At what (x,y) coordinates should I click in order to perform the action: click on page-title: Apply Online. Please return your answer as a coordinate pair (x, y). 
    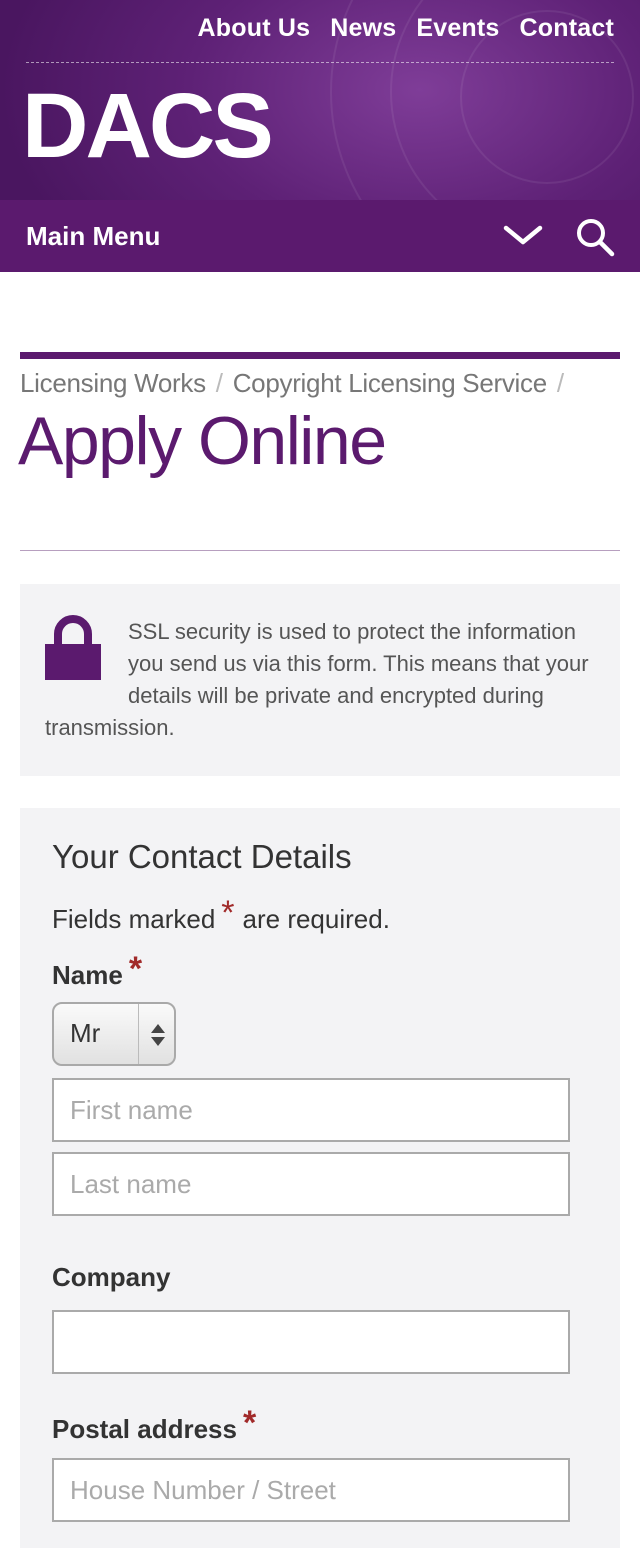
    Looking at the image, I should click on (202, 441).